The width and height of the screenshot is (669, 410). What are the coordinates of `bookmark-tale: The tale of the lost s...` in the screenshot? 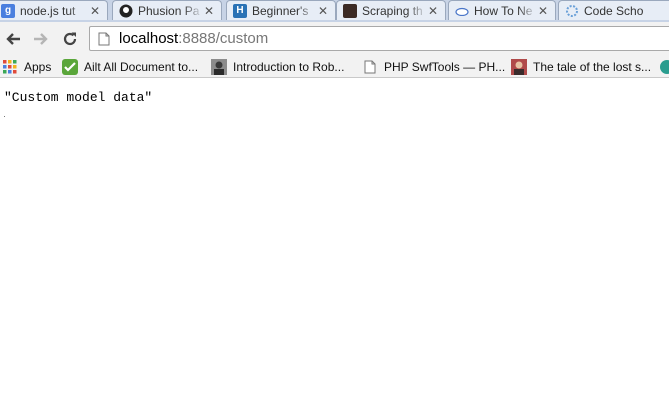 It's located at (581, 67).